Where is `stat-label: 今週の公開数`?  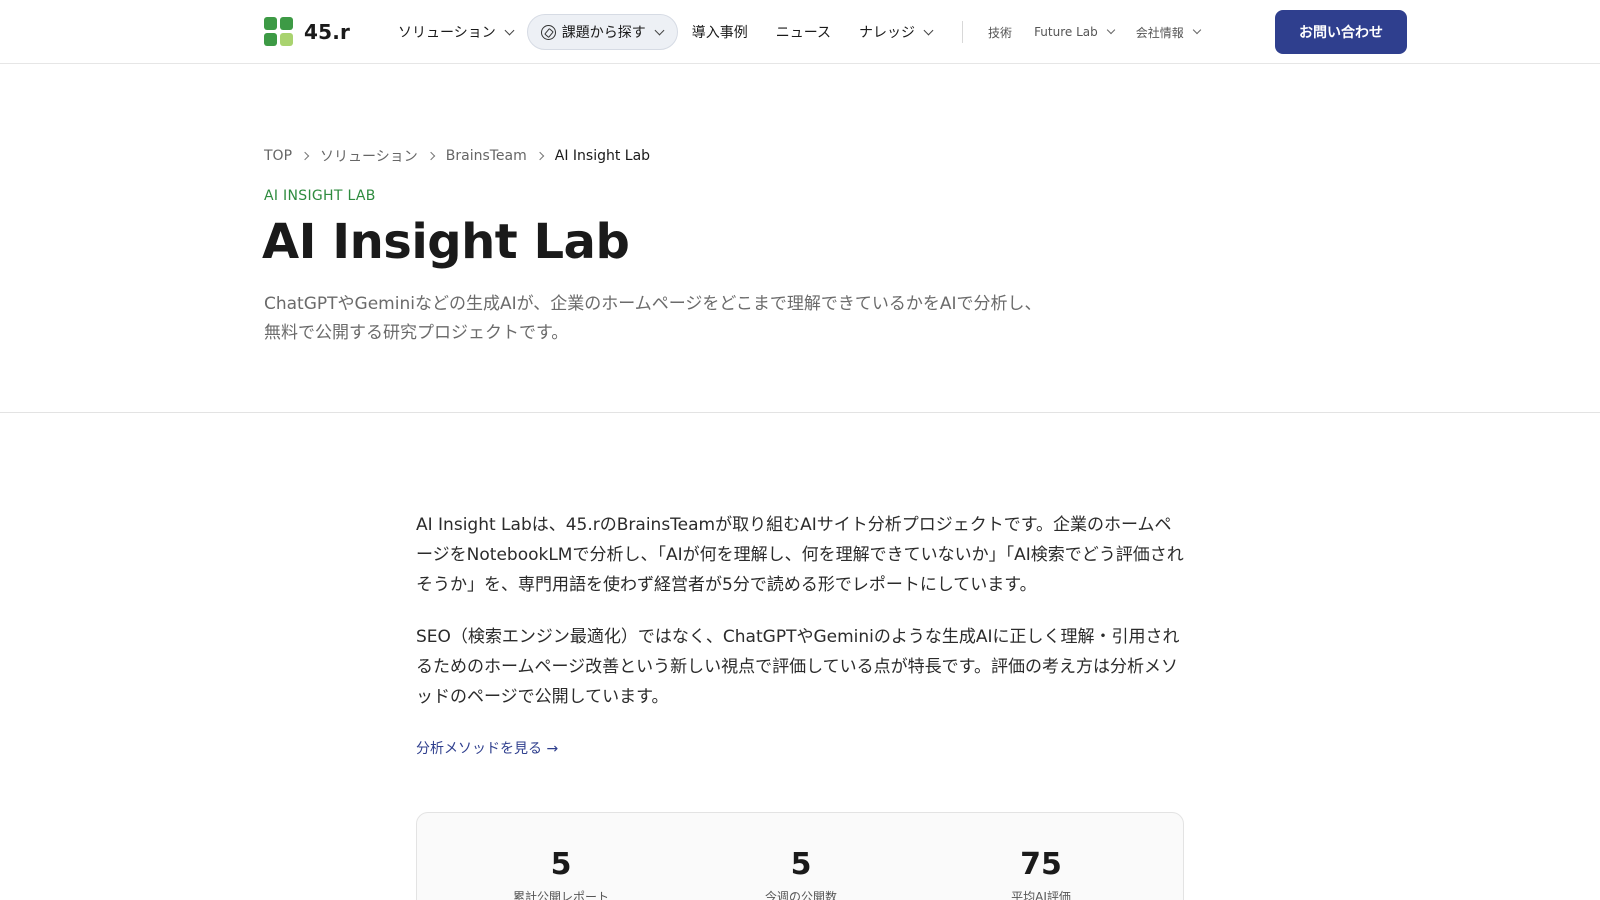
stat-label: 今週の公開数 is located at coordinates (800, 895).